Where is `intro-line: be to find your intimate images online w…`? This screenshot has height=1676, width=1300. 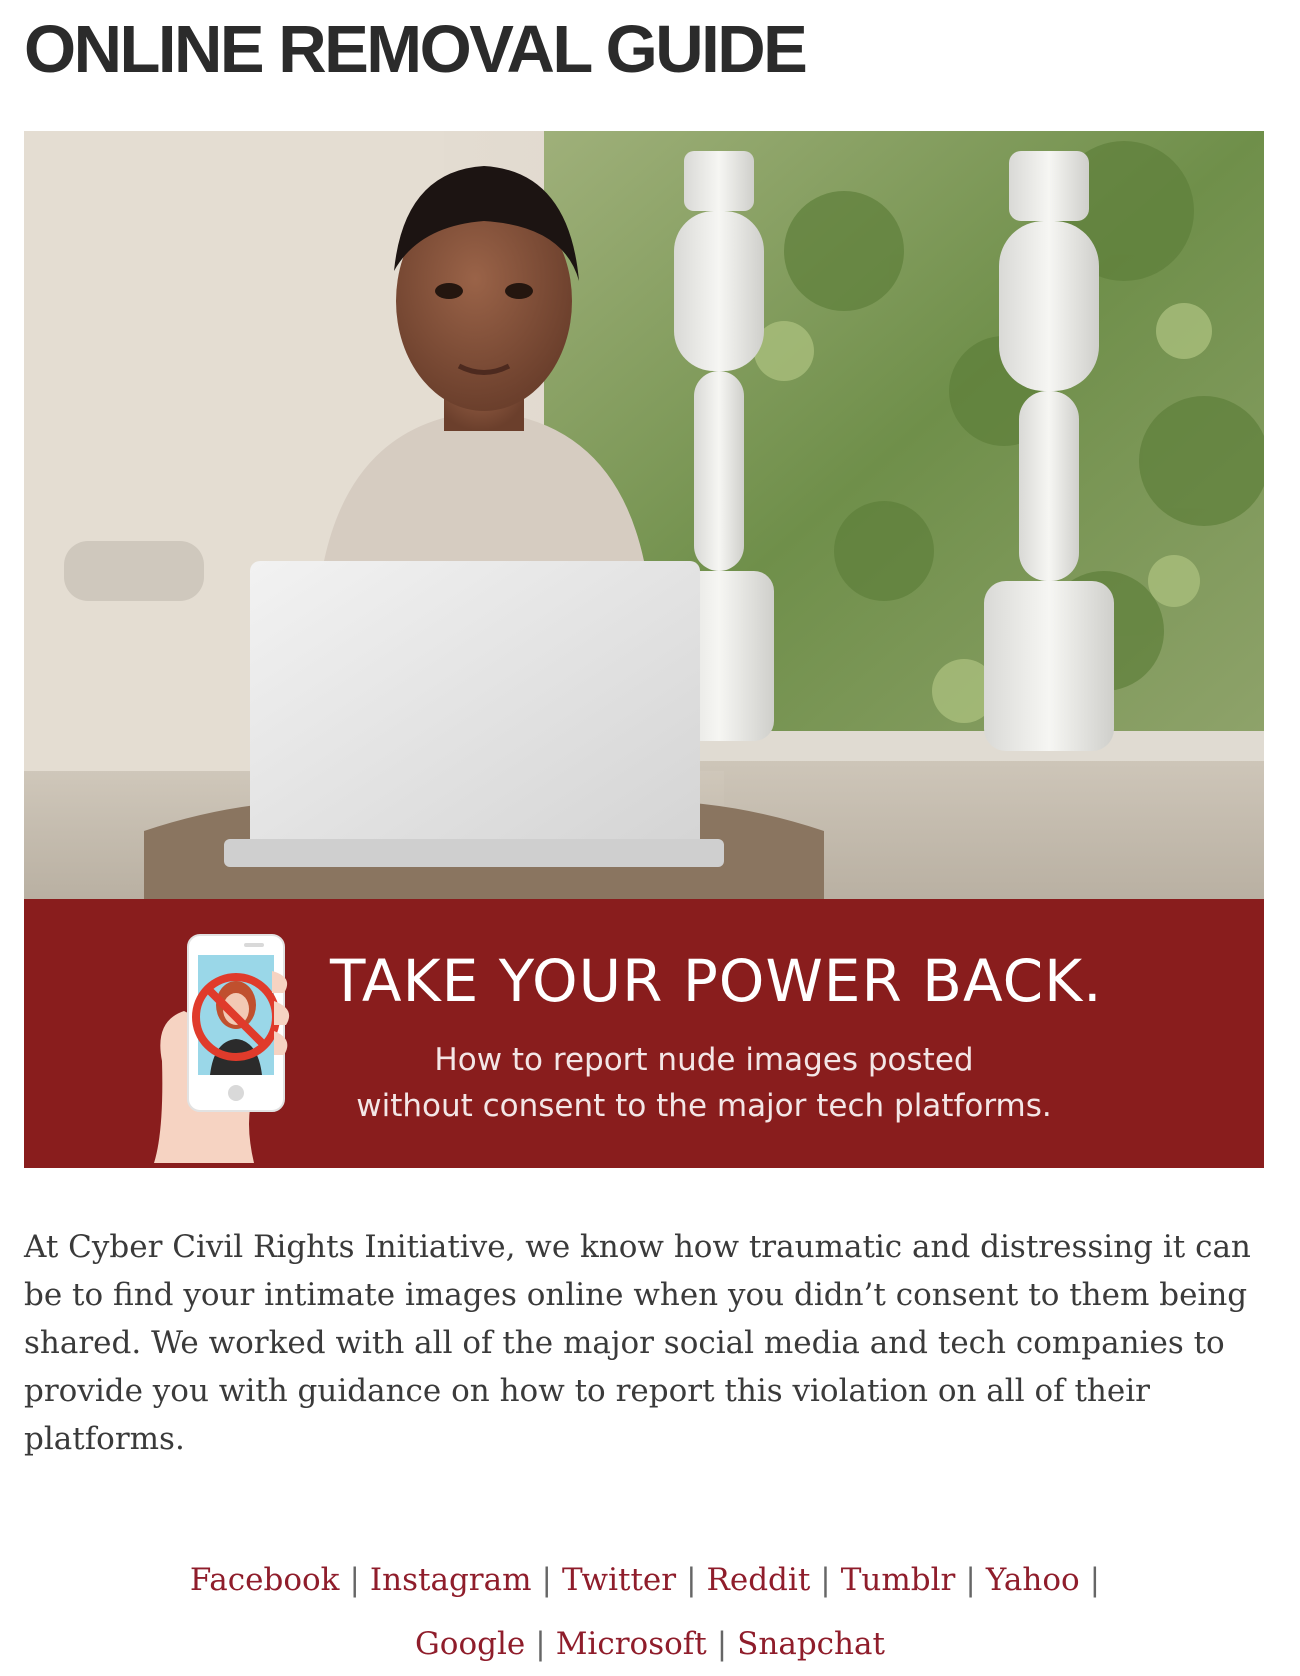
intro-line: be to find your intimate images online w… is located at coordinates (636, 1295).